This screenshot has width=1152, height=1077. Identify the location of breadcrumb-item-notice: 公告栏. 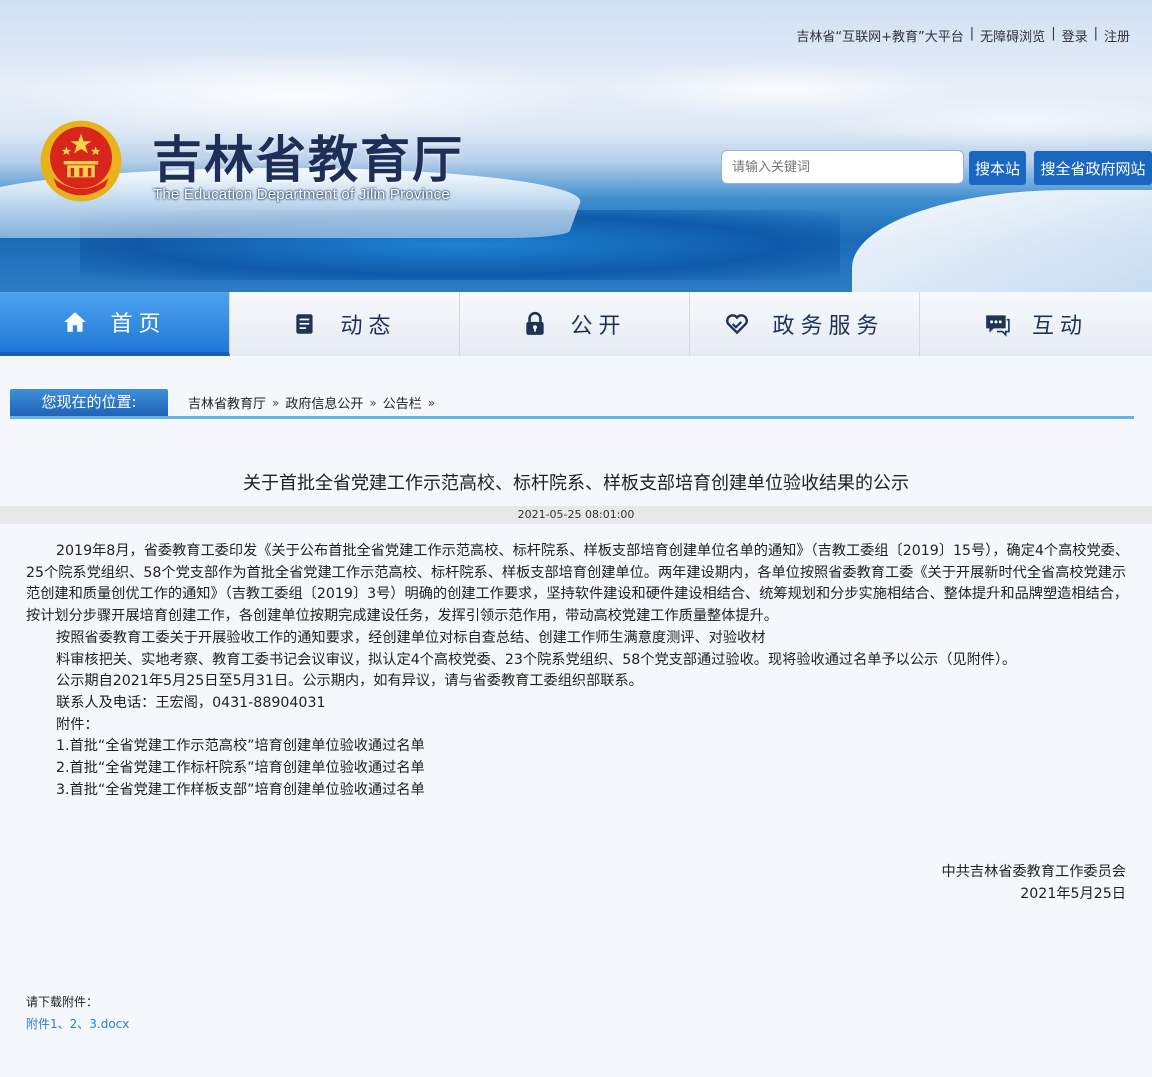
(402, 402).